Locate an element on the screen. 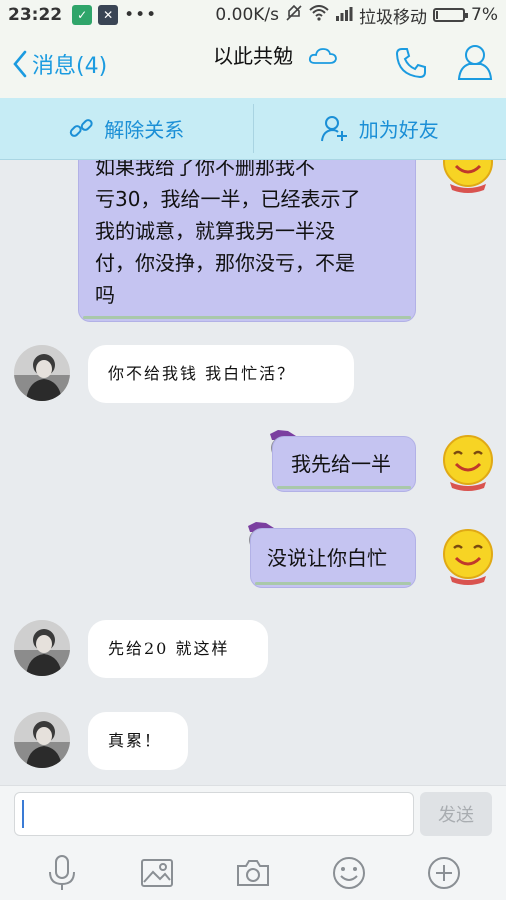 This screenshot has height=900, width=506. phone-icon is located at coordinates (411, 63).